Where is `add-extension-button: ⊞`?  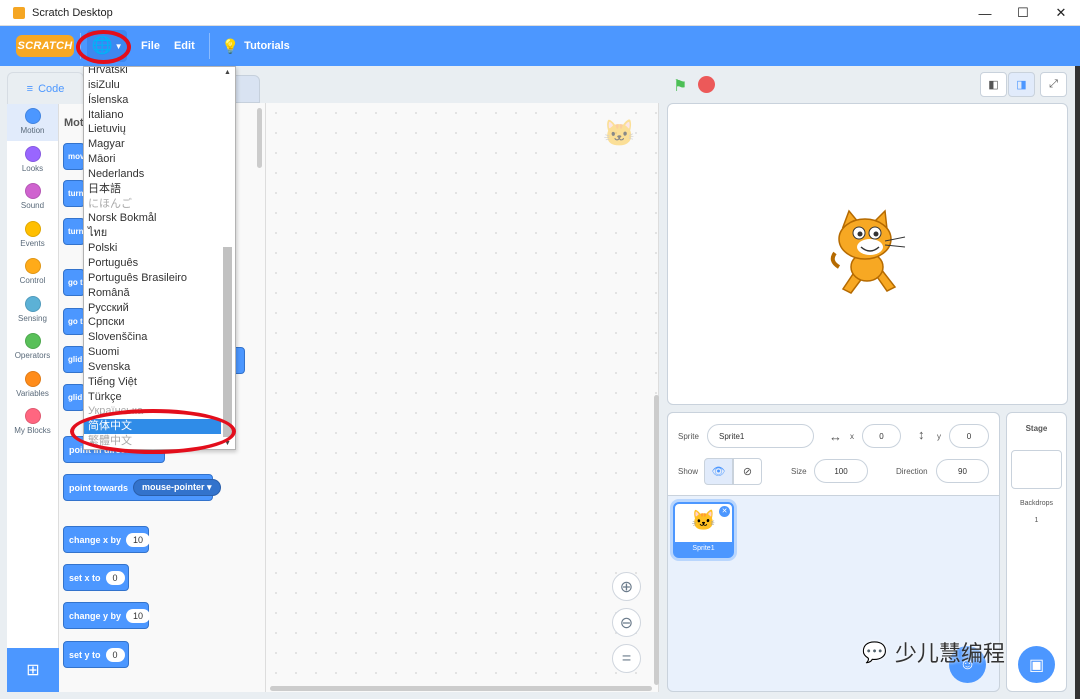
add-extension-button: ⊞ is located at coordinates (33, 670).